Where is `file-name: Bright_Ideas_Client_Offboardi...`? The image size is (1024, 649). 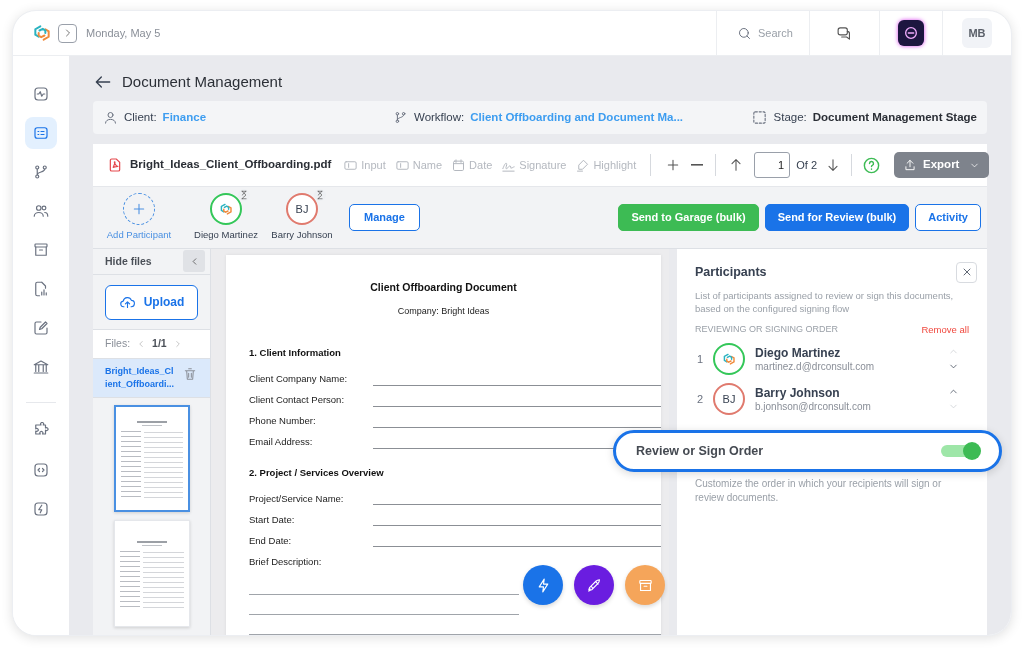 file-name: Bright_Ideas_Client_Offboardi... is located at coordinates (140, 378).